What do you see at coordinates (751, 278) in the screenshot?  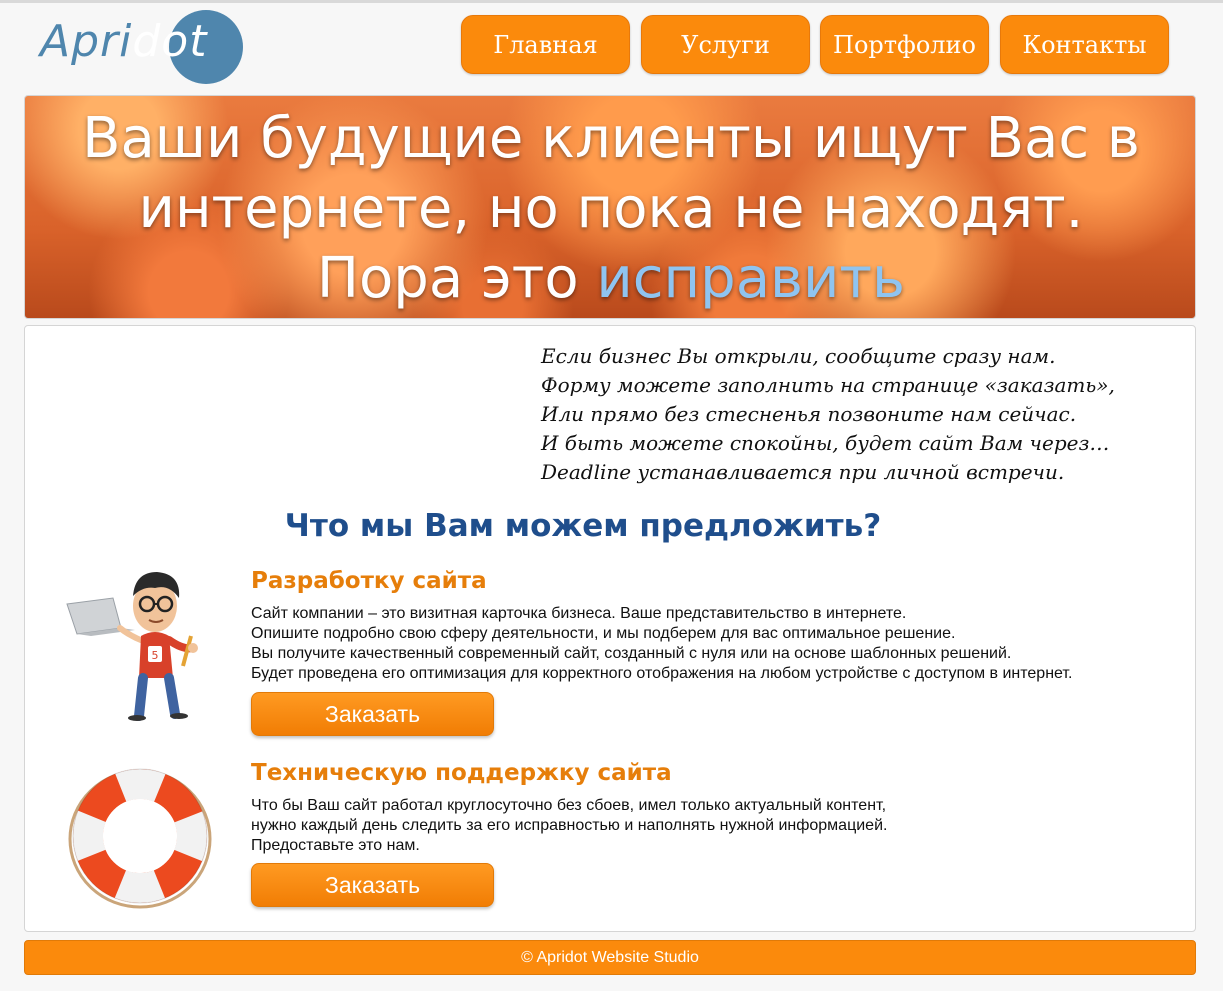 I see `hero-accent-word: исправить` at bounding box center [751, 278].